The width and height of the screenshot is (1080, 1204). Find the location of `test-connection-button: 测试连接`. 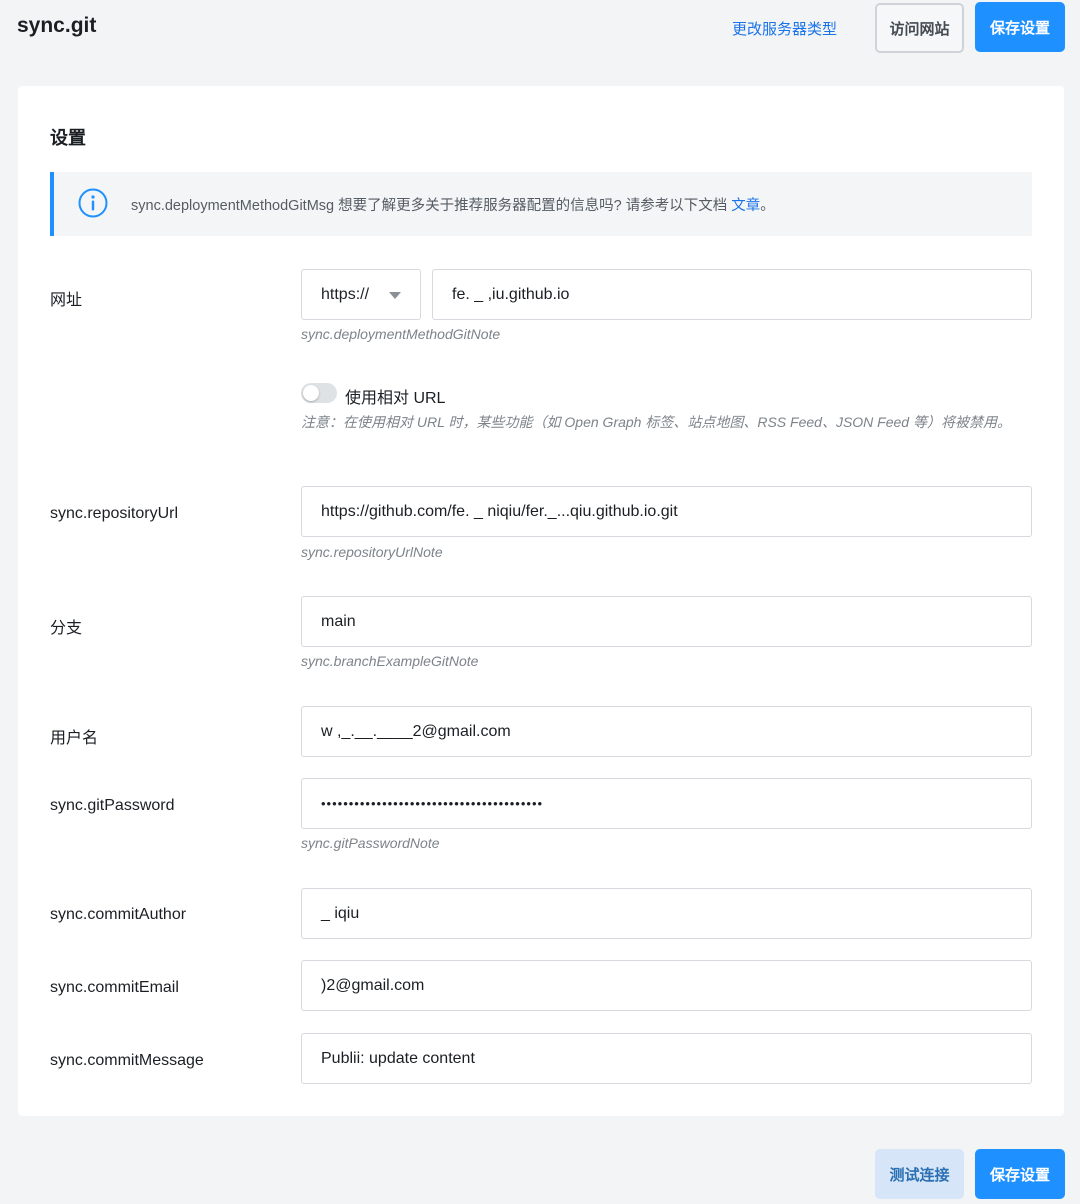

test-connection-button: 测试连接 is located at coordinates (919, 1174).